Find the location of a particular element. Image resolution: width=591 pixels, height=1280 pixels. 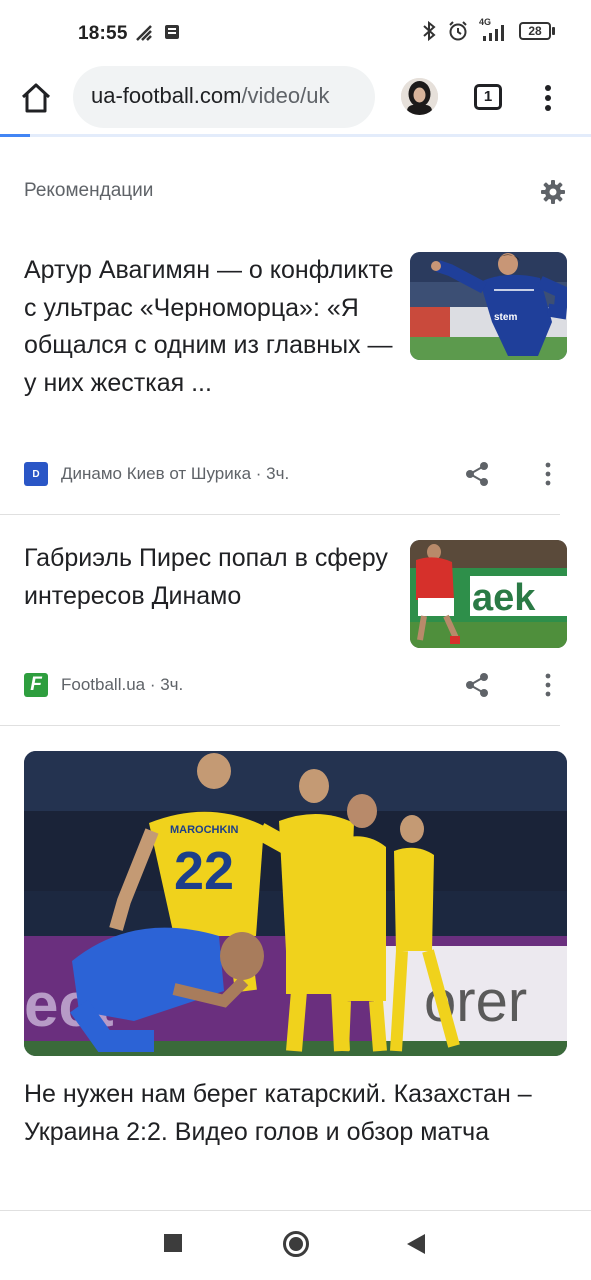

article-source: F Football.ua · 3ч. is located at coordinates (103, 685).